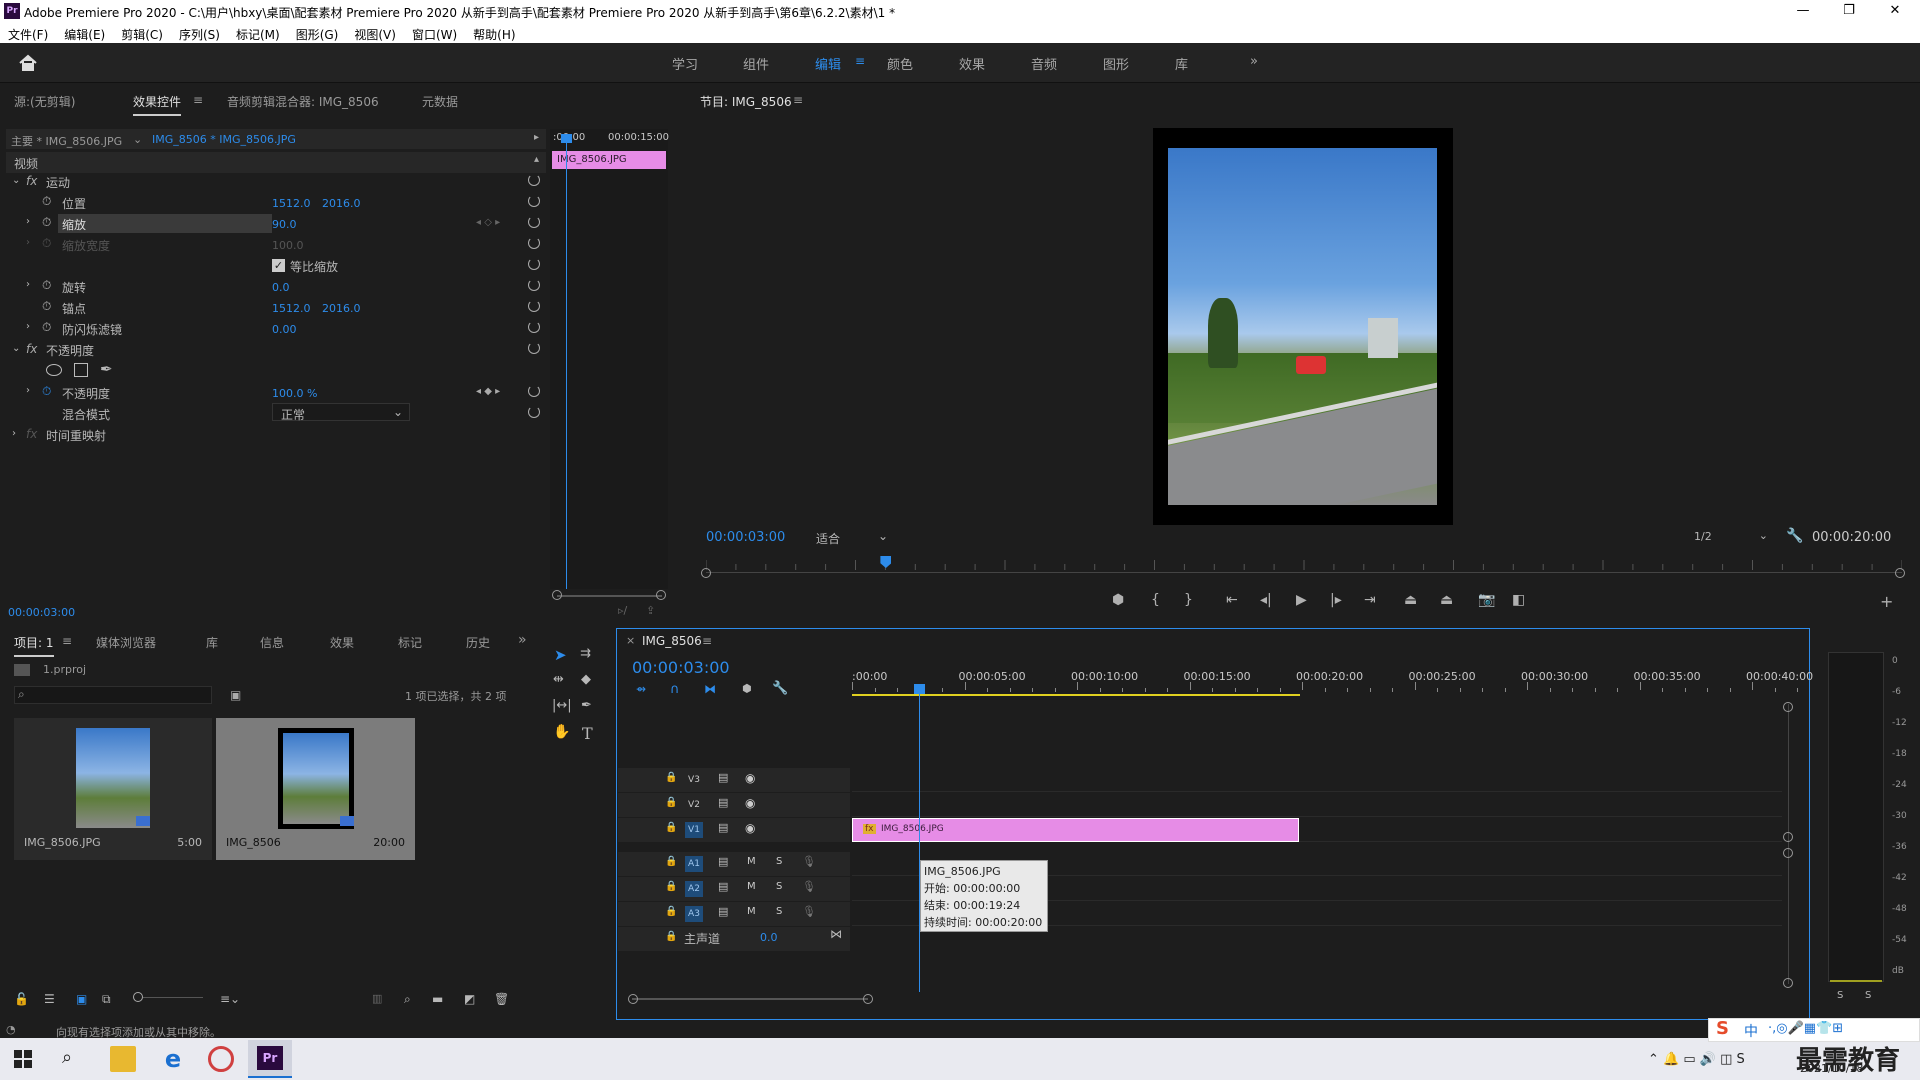 The width and height of the screenshot is (1920, 1080). Describe the element at coordinates (501, 999) in the screenshot. I see `clear-icon: 🗑` at that location.